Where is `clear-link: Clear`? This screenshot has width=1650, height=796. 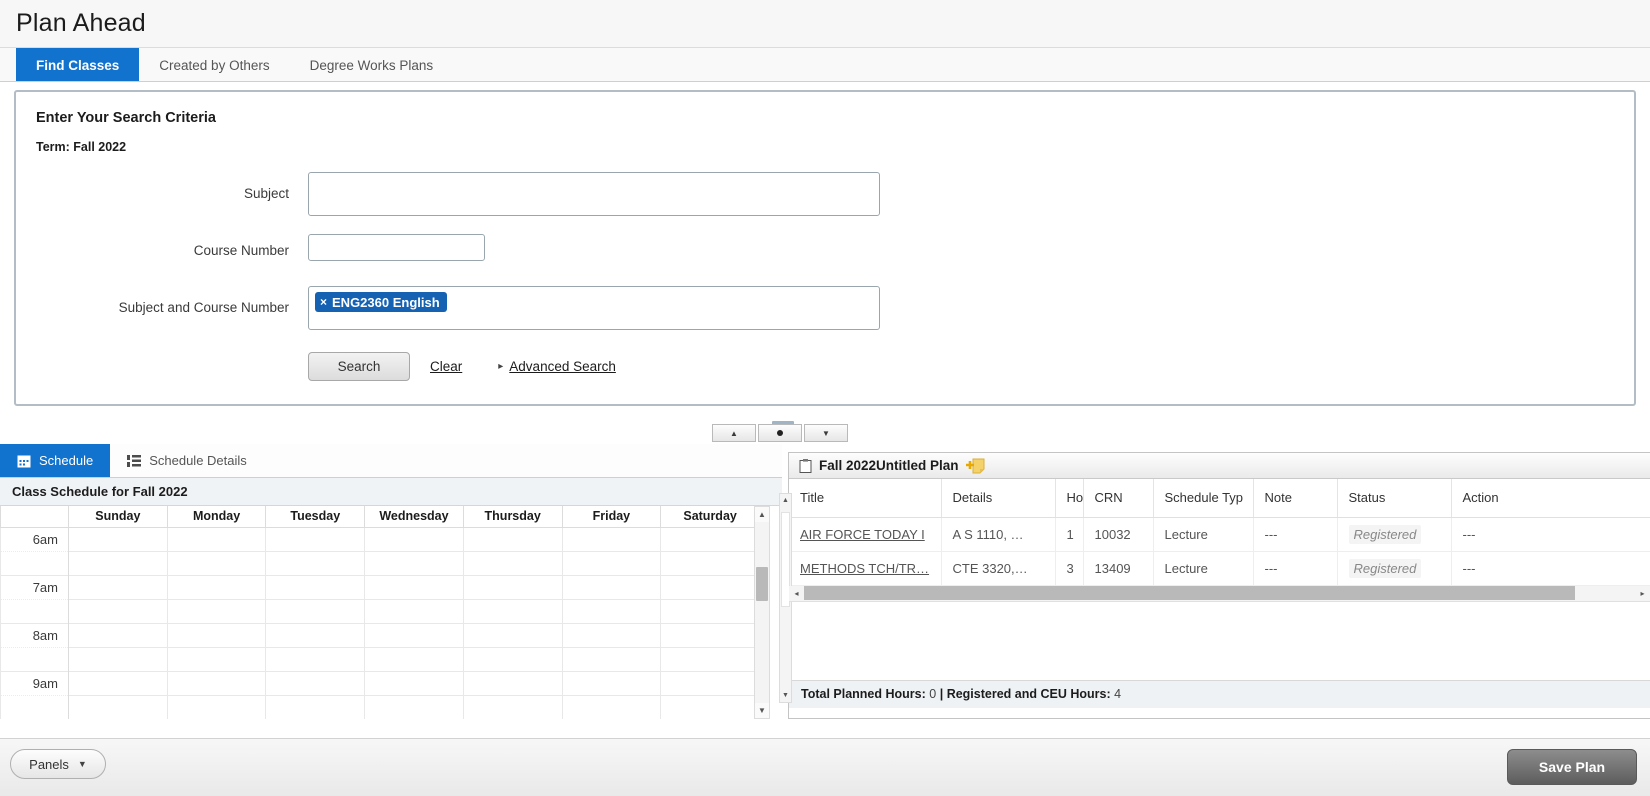
clear-link: Clear is located at coordinates (446, 366).